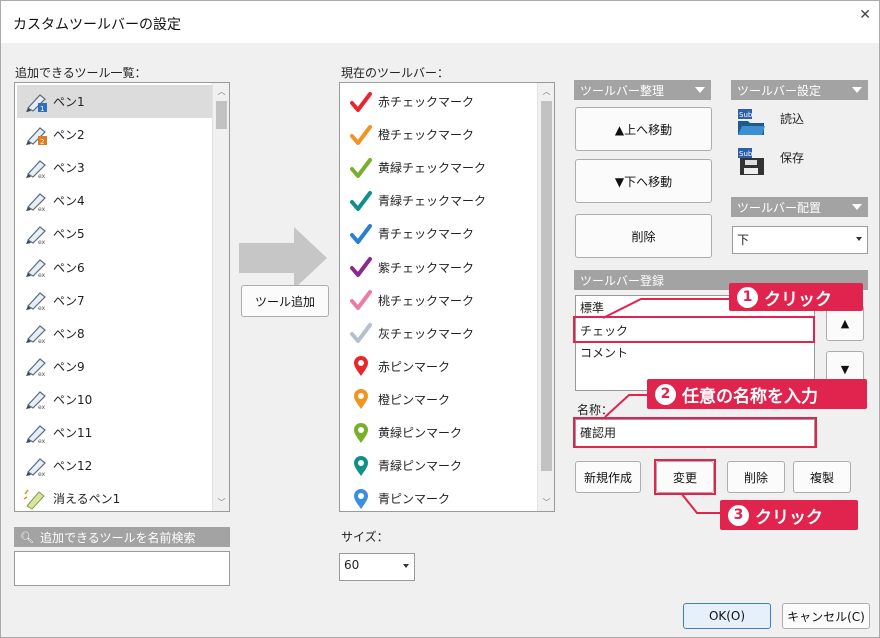  What do you see at coordinates (440, 167) in the screenshot?
I see `current-tool-item: 黄緑チェックマーク` at bounding box center [440, 167].